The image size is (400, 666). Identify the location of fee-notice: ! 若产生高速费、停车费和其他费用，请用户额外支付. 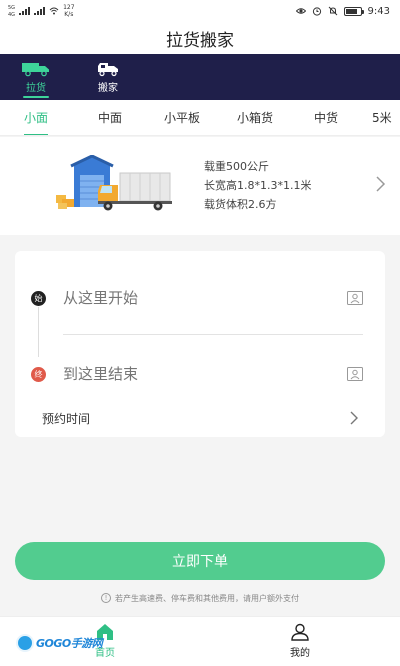
(200, 598).